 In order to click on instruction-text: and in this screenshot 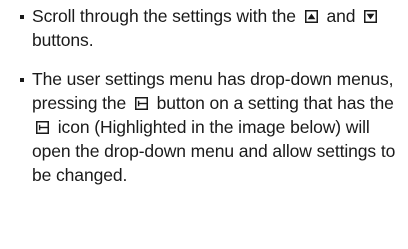, I will do `click(341, 16)`.